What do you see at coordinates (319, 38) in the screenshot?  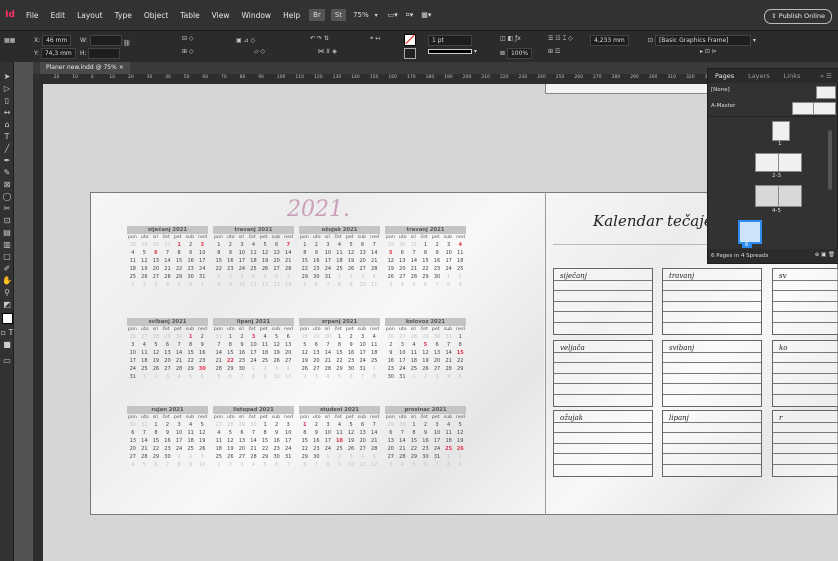 I see `rotate-90-icon: ↶ ↷ ⇅` at bounding box center [319, 38].